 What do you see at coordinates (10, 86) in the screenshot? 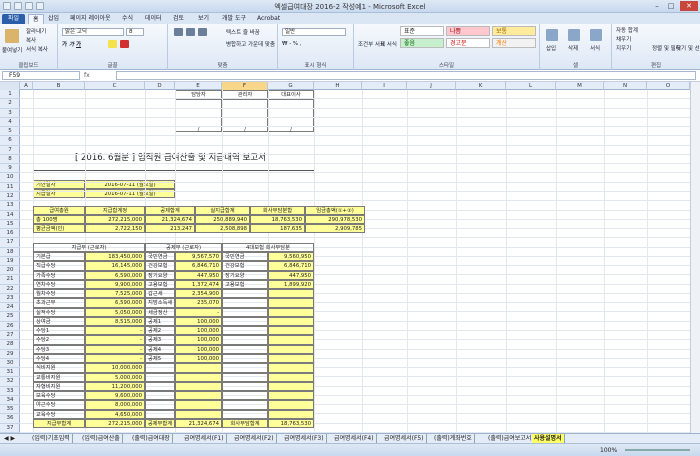
I see `select-all-corner` at bounding box center [10, 86].